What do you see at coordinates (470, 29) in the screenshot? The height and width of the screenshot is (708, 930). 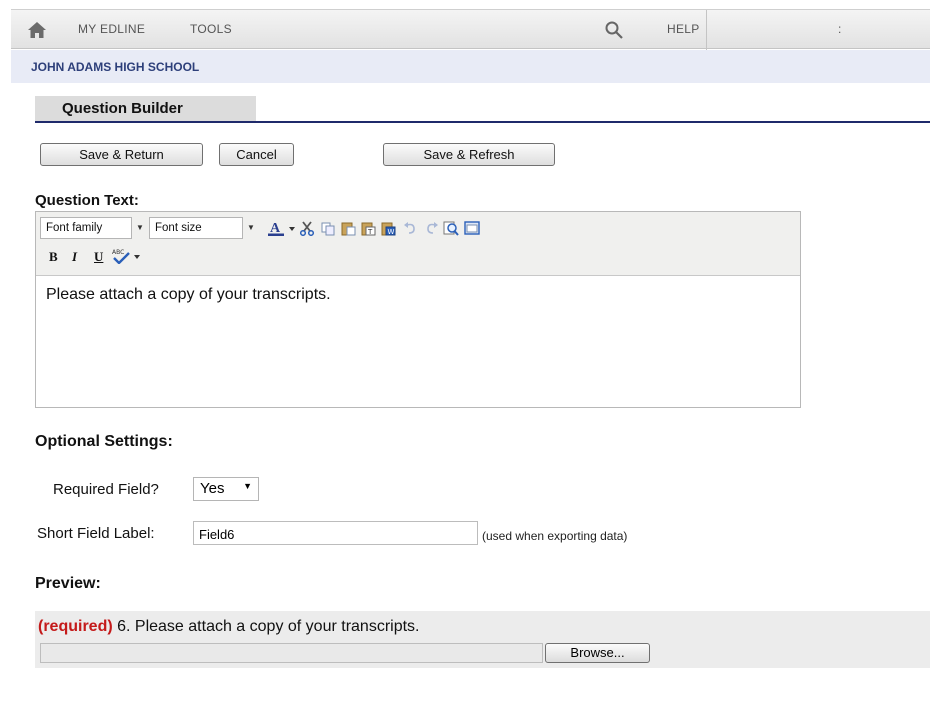 I see `top-nav: MY EDLINE TOOLS HELP :` at bounding box center [470, 29].